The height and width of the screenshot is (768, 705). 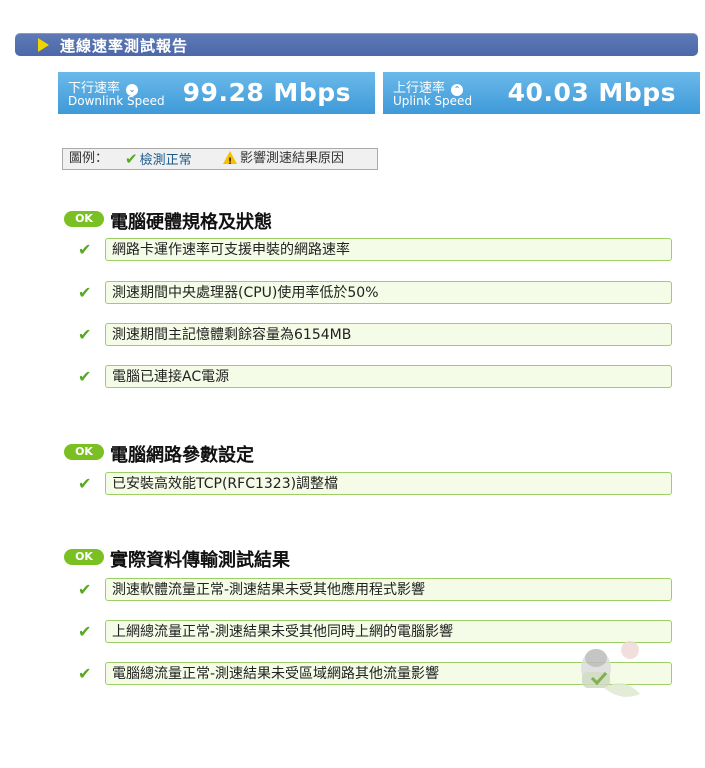 What do you see at coordinates (124, 46) in the screenshot?
I see `report-title: 連線速率測試報告` at bounding box center [124, 46].